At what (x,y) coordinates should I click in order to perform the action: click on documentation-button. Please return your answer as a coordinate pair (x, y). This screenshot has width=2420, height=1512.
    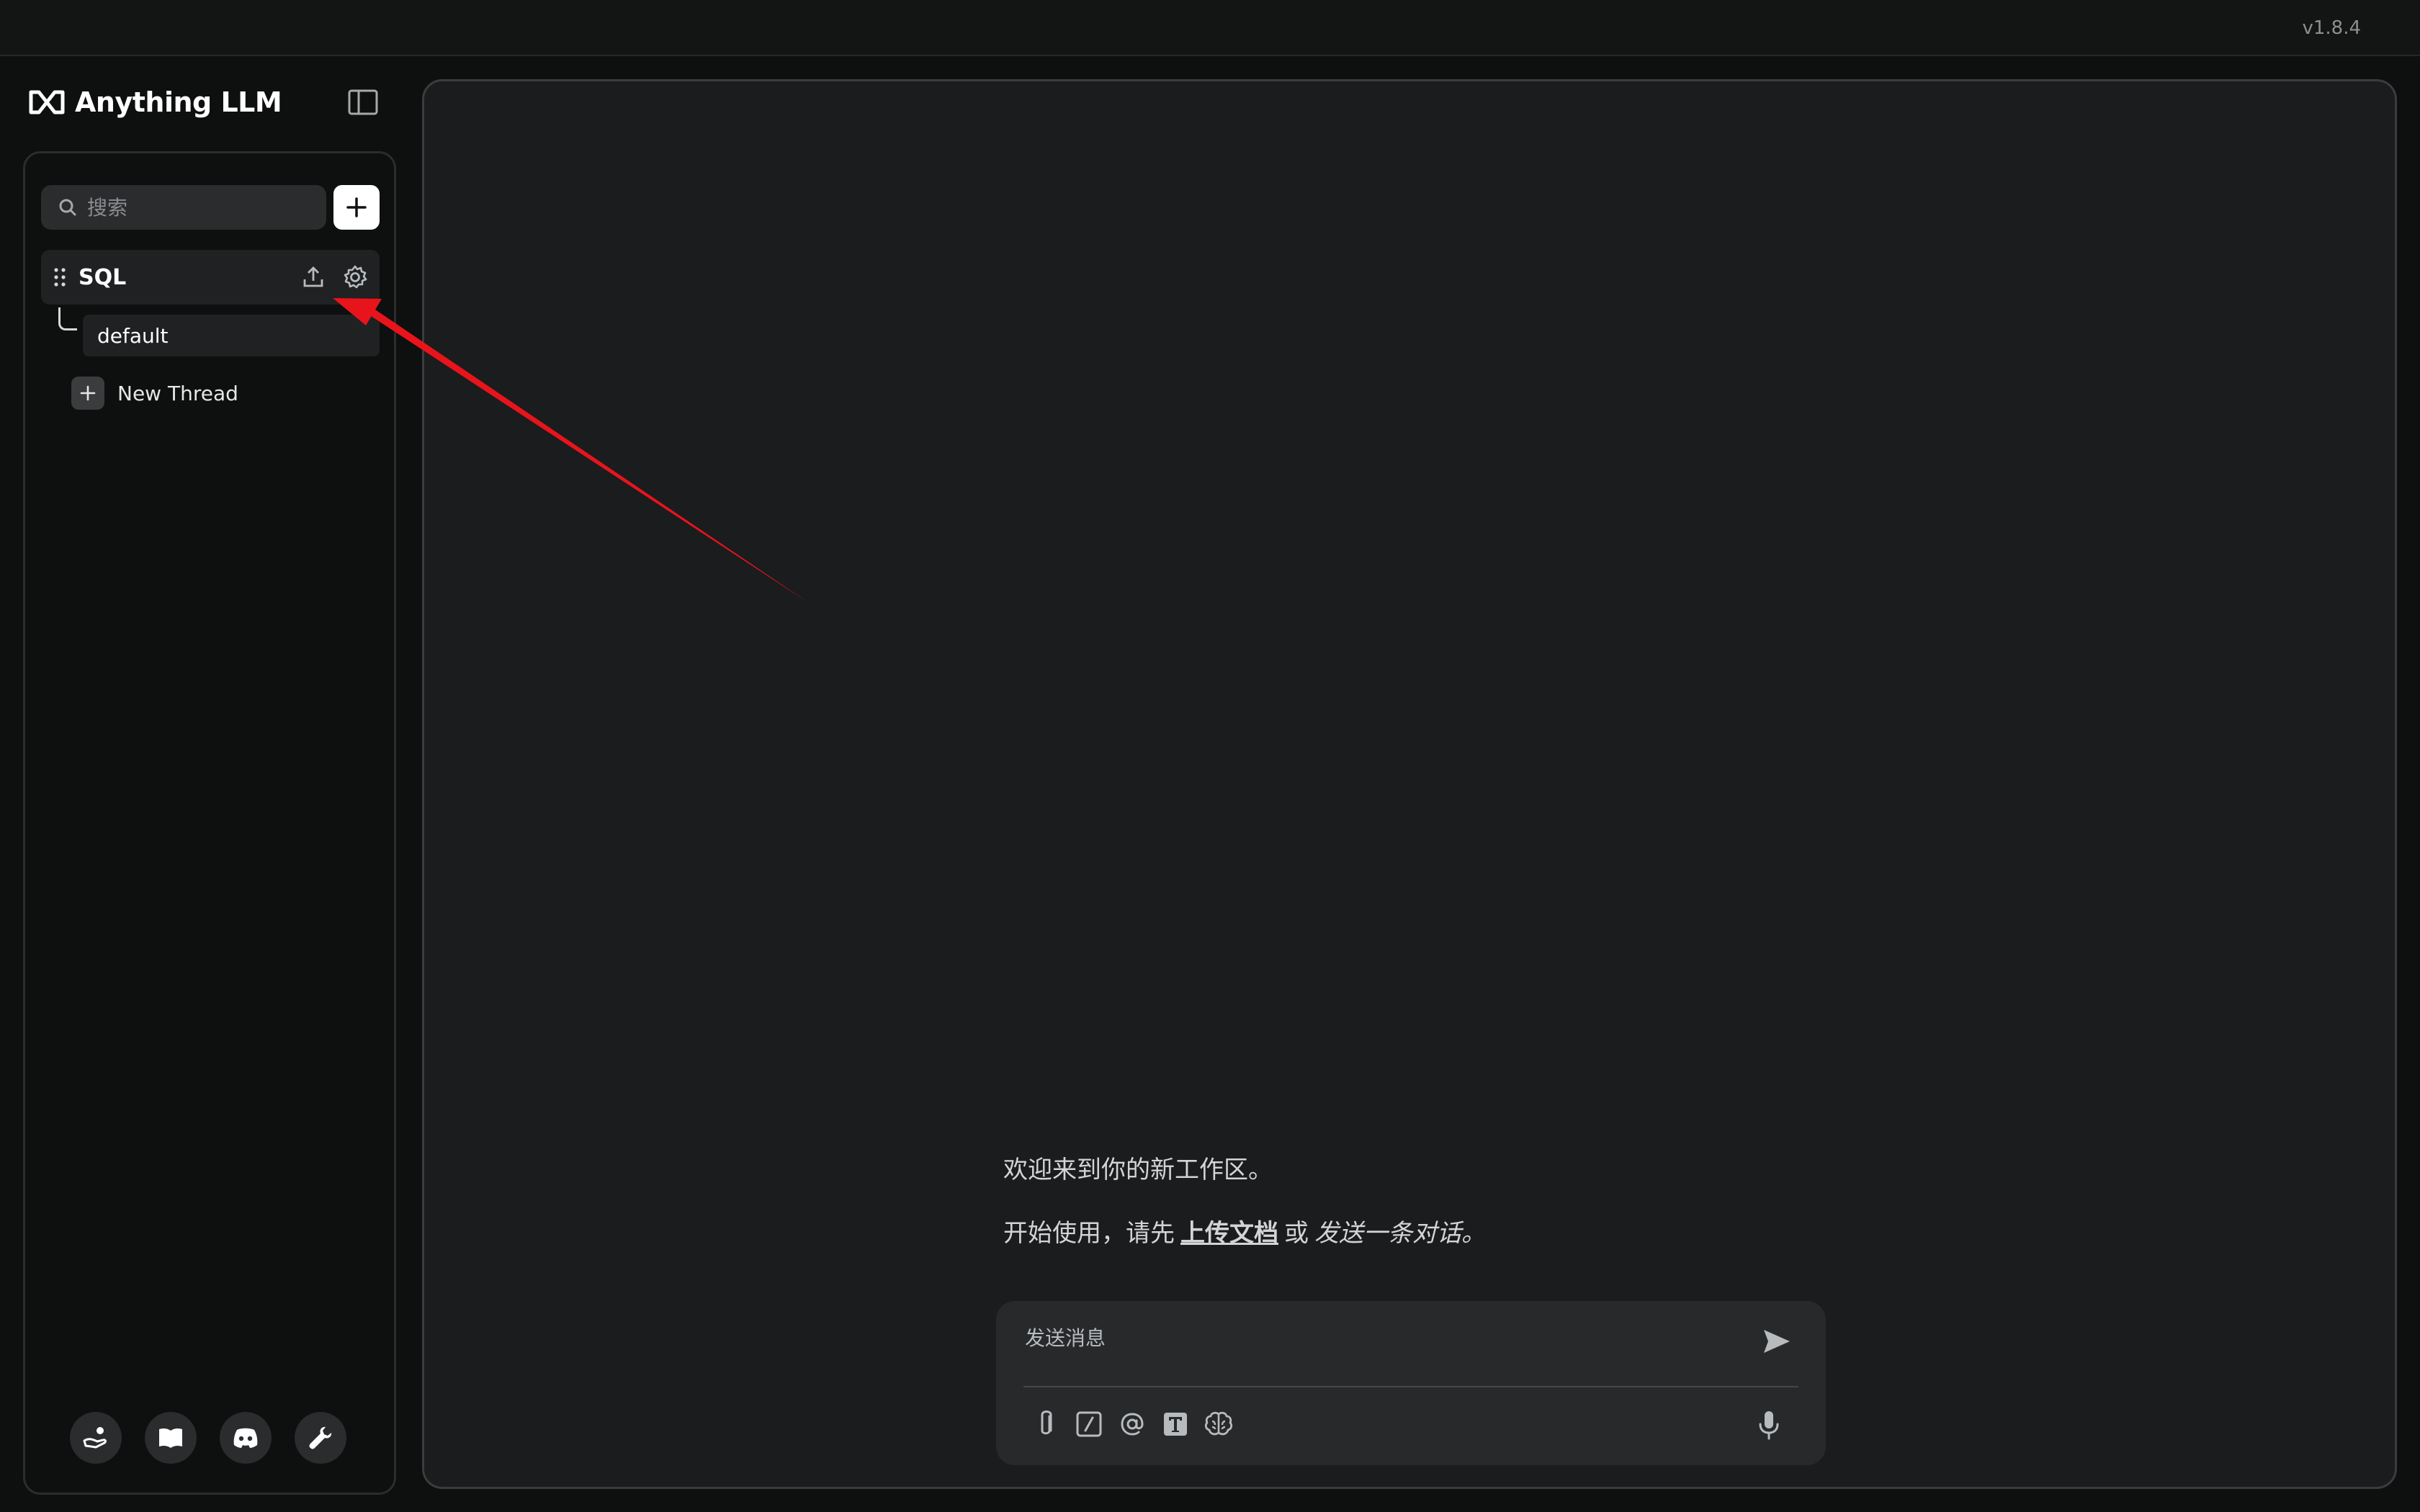
    Looking at the image, I should click on (171, 1438).